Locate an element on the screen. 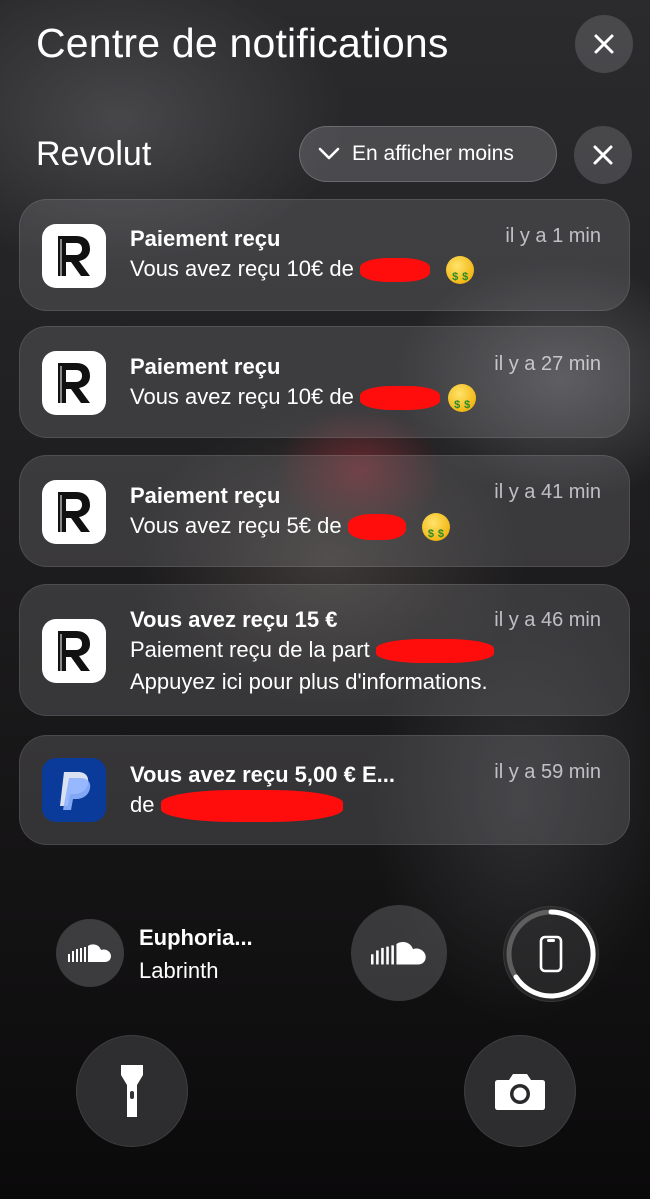  flashlight-button is located at coordinates (132, 1091).